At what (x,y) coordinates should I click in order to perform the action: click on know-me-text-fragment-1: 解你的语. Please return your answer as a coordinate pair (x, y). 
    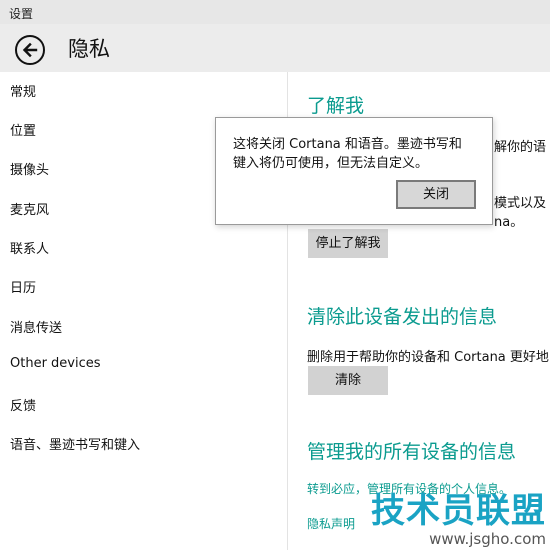
    Looking at the image, I should click on (520, 147).